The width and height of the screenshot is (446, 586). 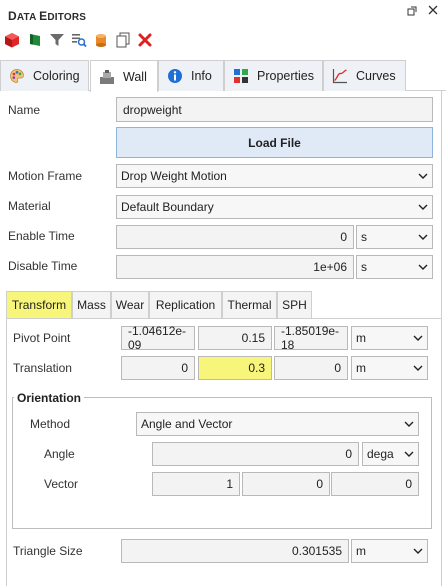 I want to click on pivot-unit: m, so click(x=361, y=338).